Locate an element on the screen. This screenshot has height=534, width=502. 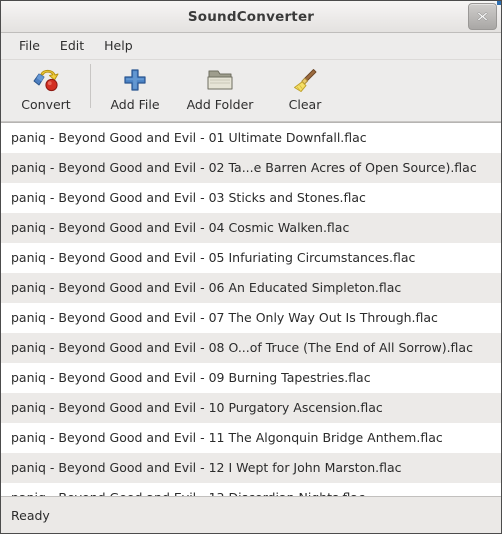
convert-button: Convert is located at coordinates (46, 89).